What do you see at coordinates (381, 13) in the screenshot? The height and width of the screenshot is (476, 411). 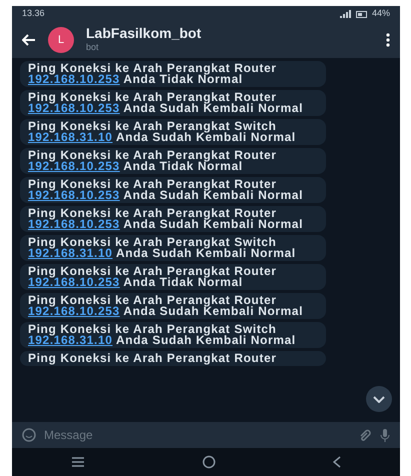 I see `battery-level: 44%` at bounding box center [381, 13].